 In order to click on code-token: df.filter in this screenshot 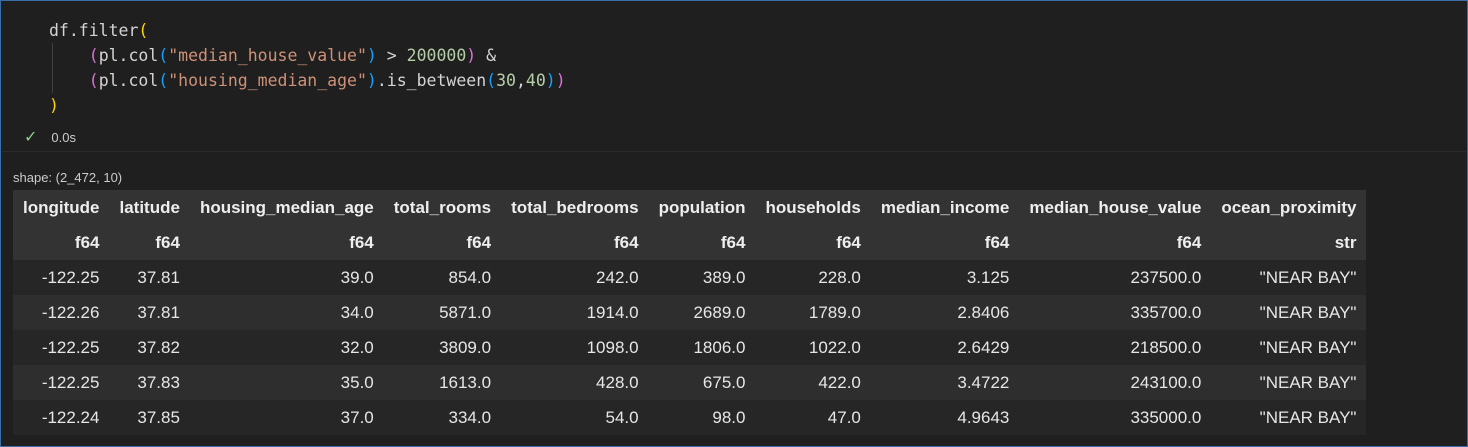, I will do `click(94, 30)`.